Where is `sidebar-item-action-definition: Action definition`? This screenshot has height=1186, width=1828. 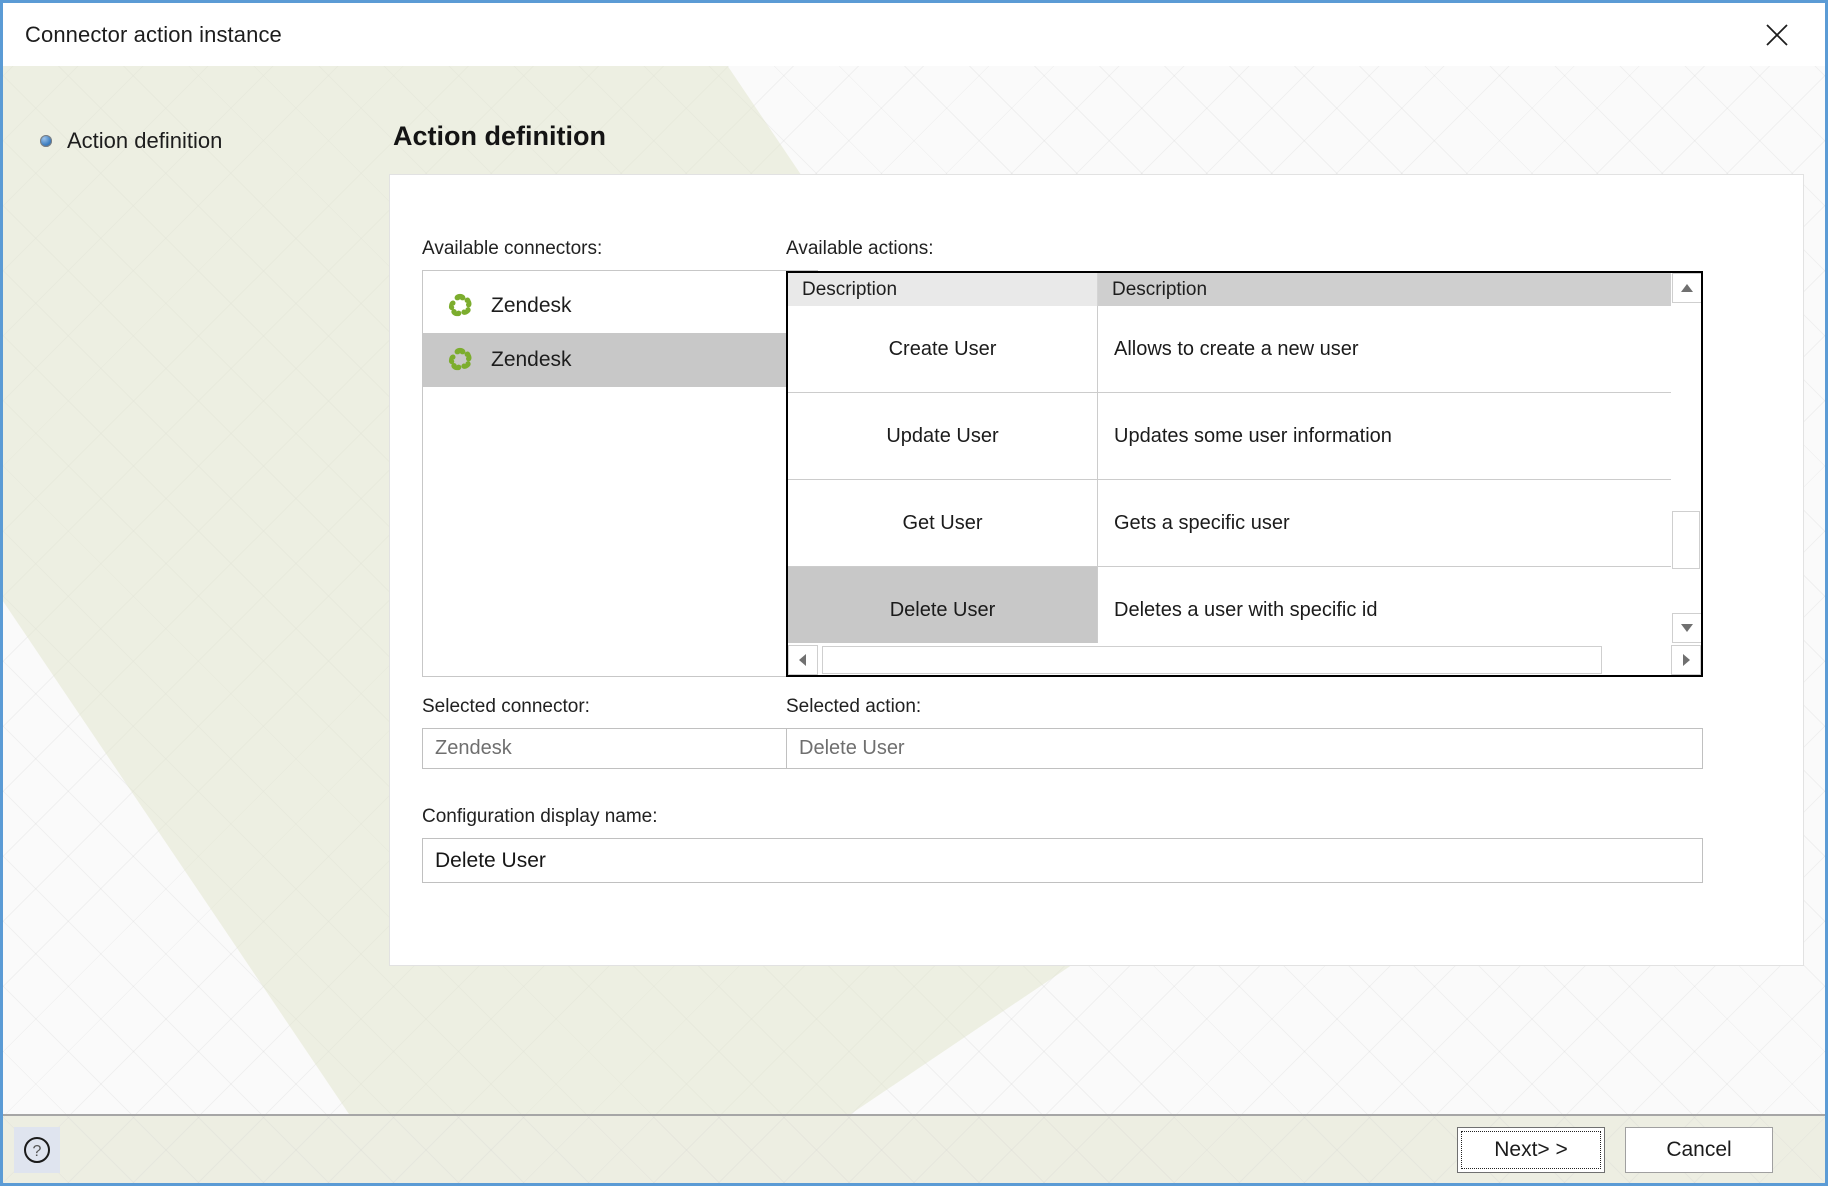
sidebar-item-action-definition: Action definition is located at coordinates (196, 141).